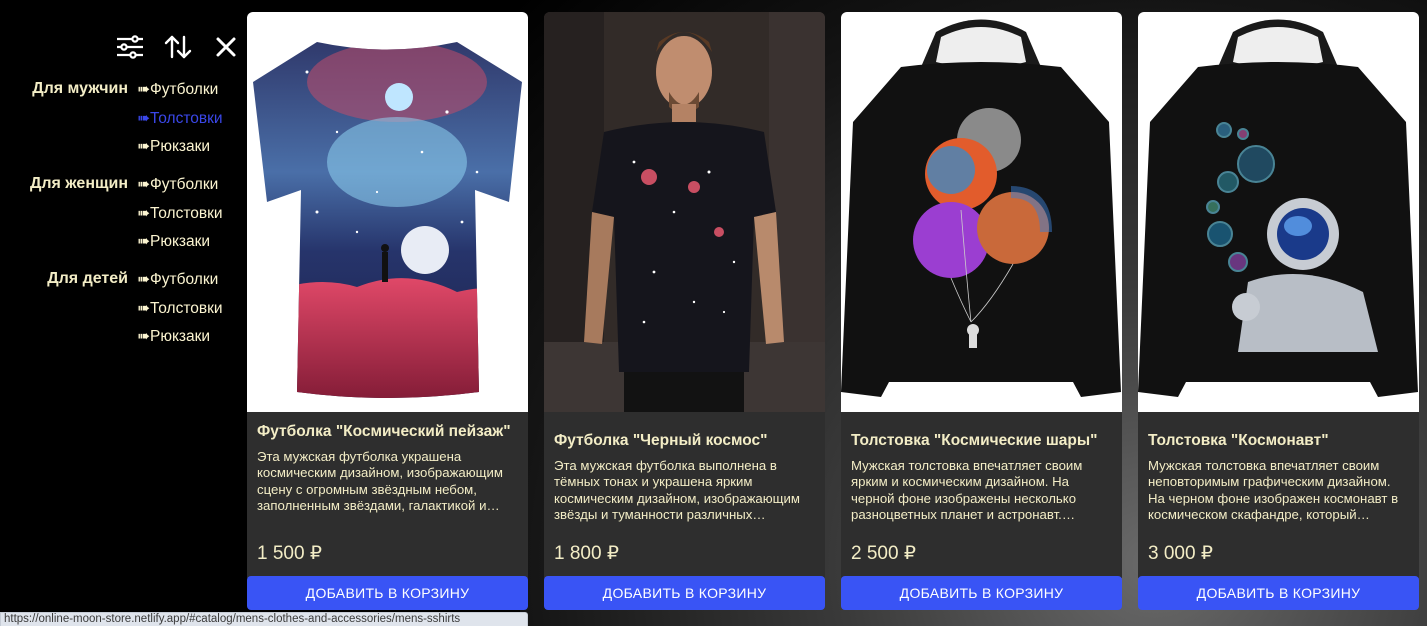 The image size is (1427, 626). I want to click on product-title: Футболка "Черный космос", so click(684, 440).